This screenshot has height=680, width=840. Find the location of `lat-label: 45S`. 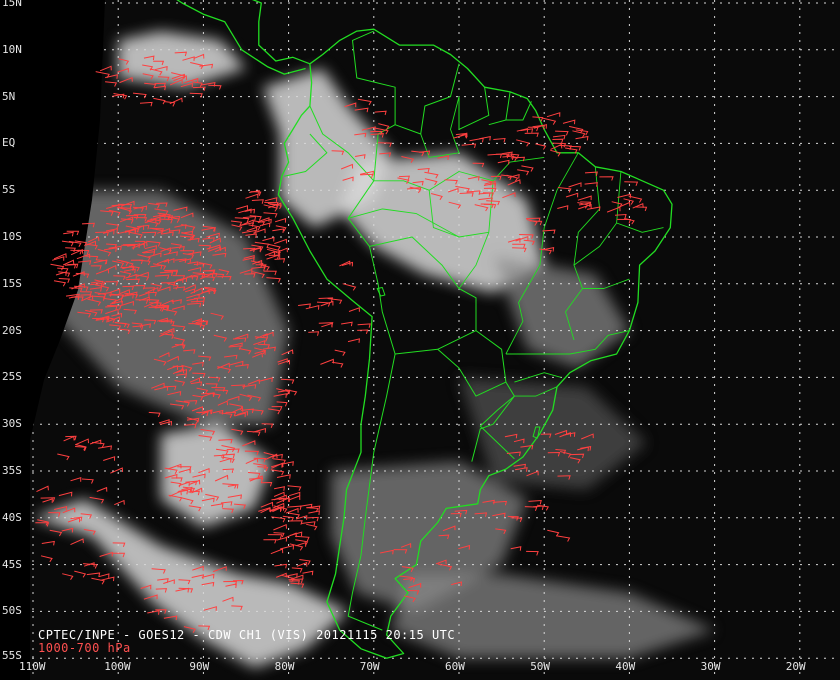

lat-label: 45S is located at coordinates (12, 564).